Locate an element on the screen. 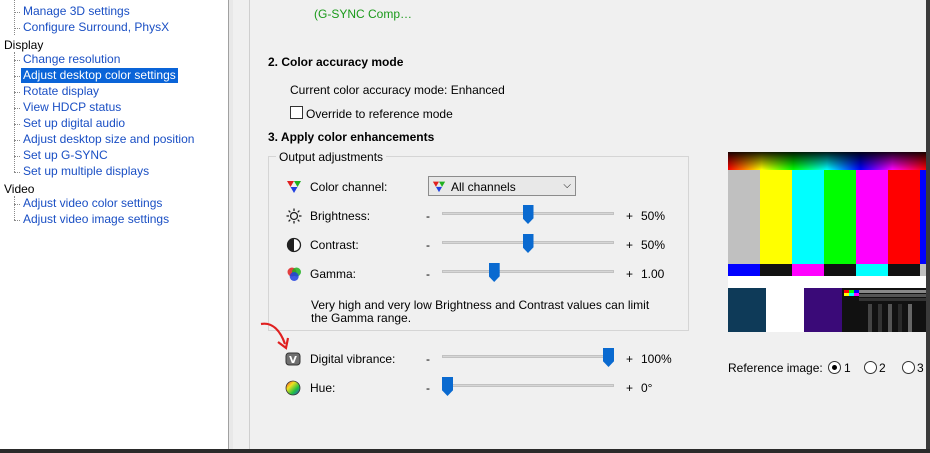 This screenshot has height=453, width=930. gamma-minus: - is located at coordinates (428, 274).